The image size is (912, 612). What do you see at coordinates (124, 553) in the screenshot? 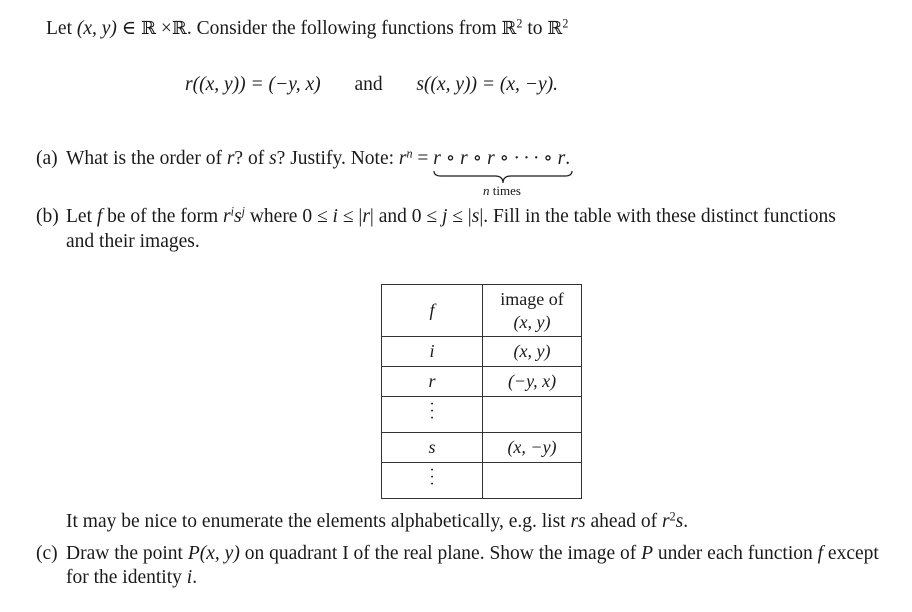
I see `text: Draw the point` at bounding box center [124, 553].